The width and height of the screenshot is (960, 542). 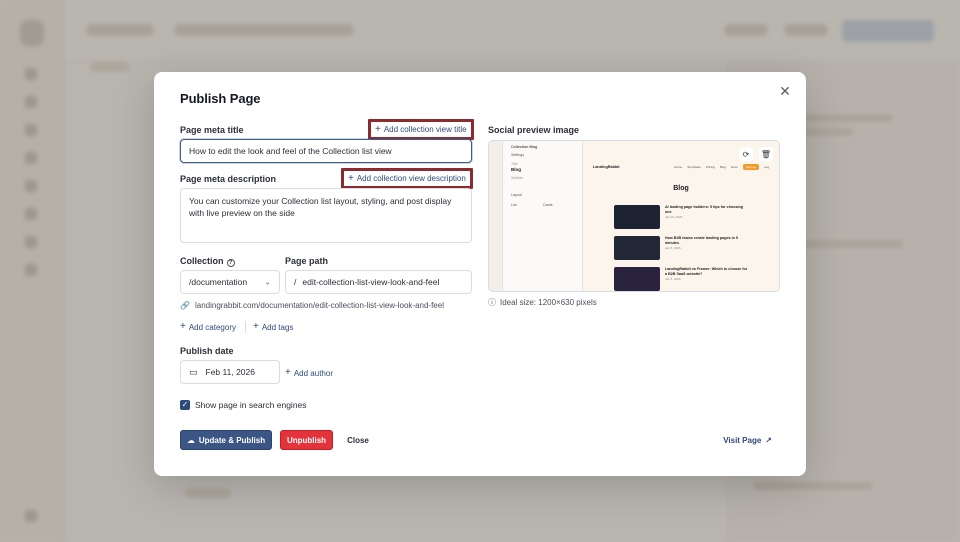 What do you see at coordinates (245, 327) in the screenshot?
I see `divider` at bounding box center [245, 327].